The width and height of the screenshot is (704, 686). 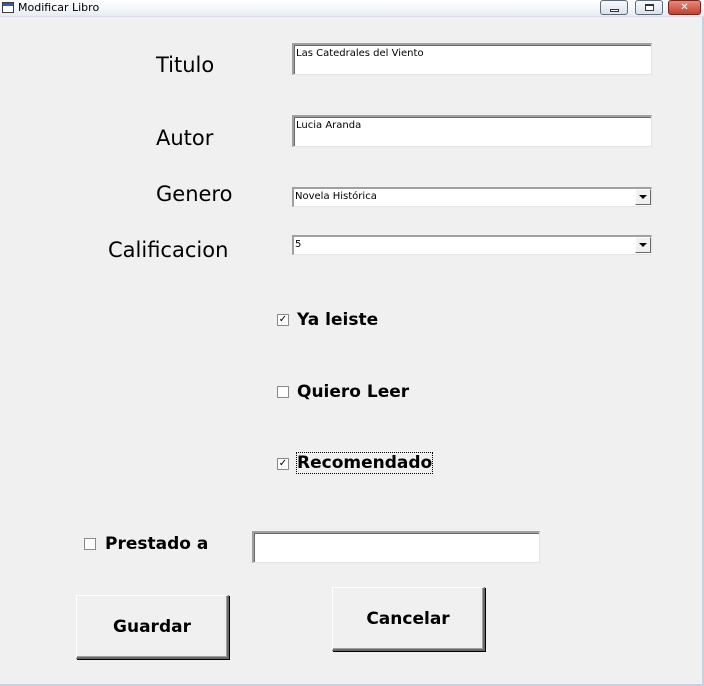 I want to click on titulo-label: Titulo, so click(x=185, y=65).